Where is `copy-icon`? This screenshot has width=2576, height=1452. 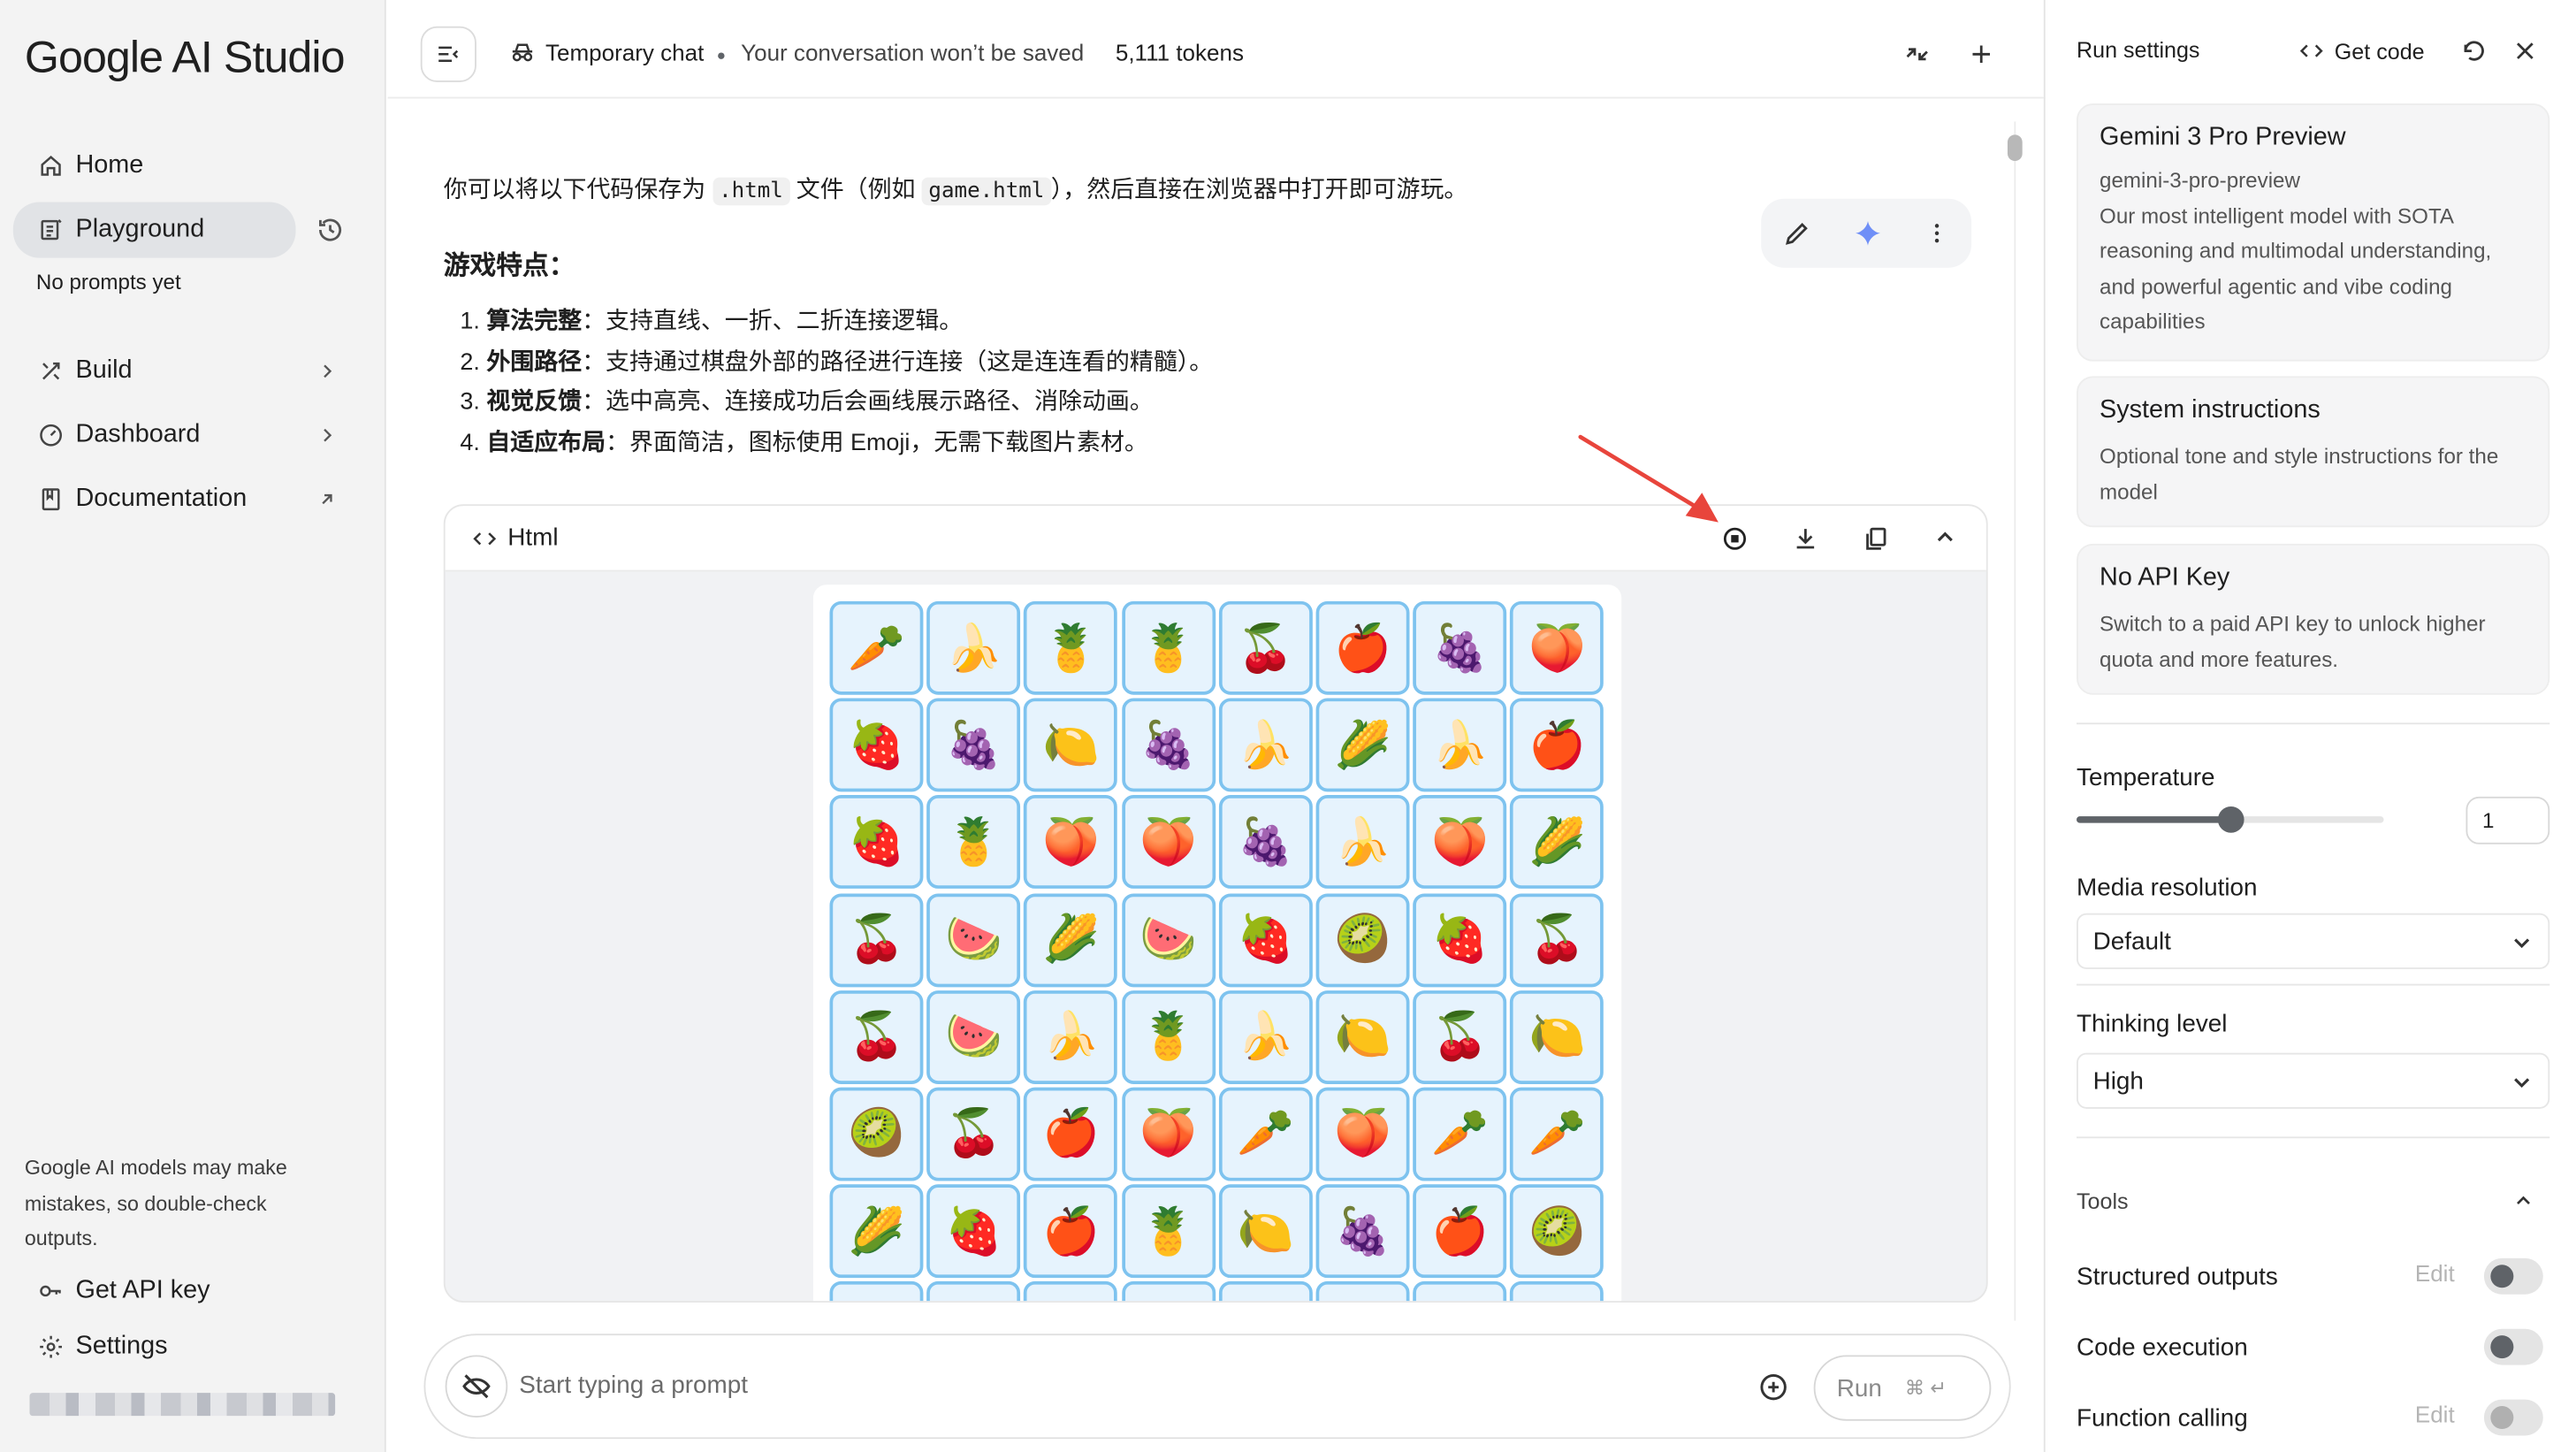 copy-icon is located at coordinates (1876, 539).